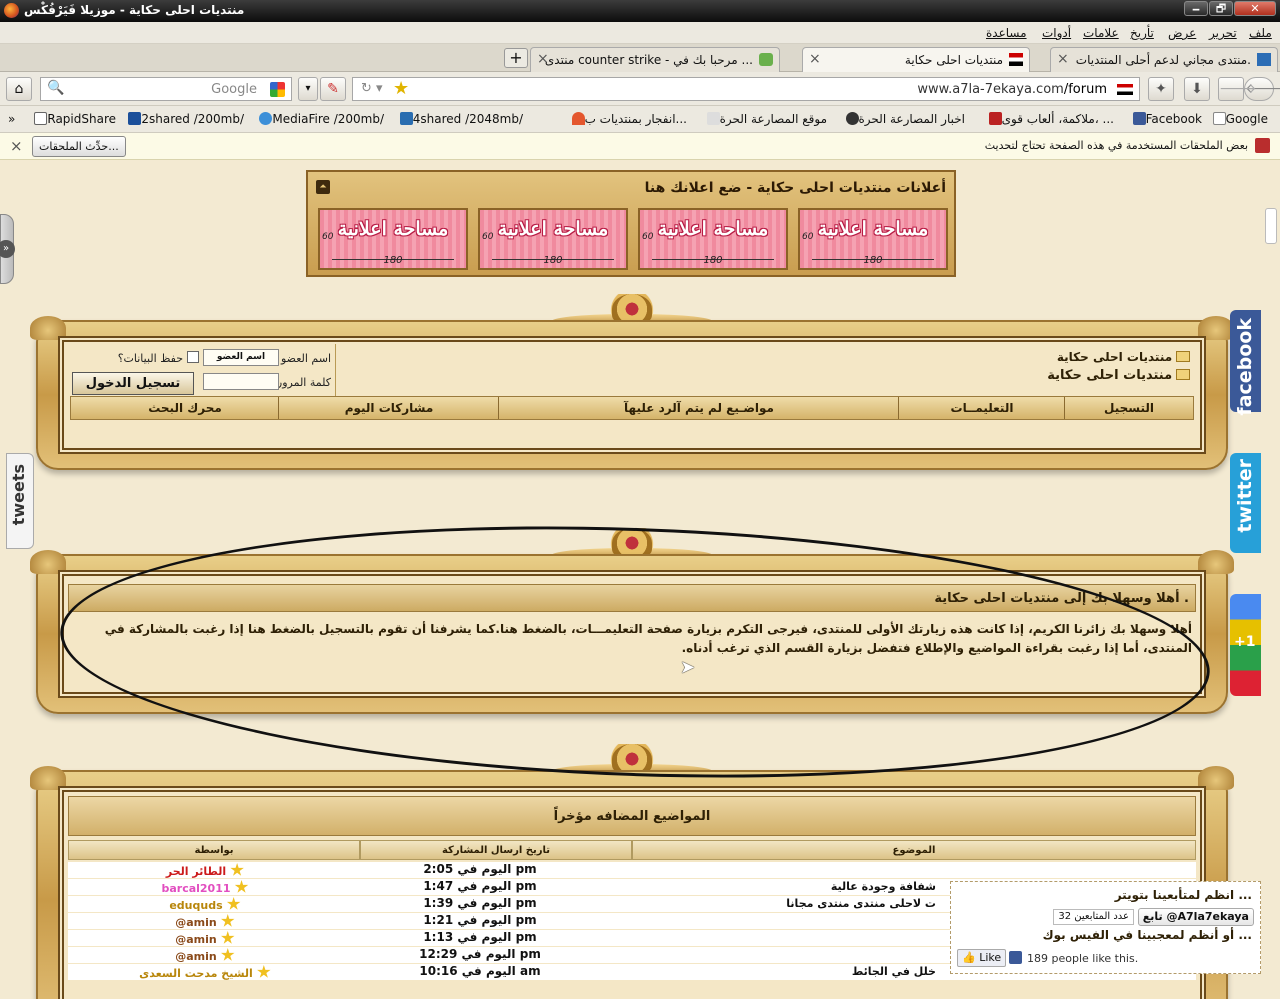  What do you see at coordinates (1114, 357) in the screenshot?
I see `breadcrumb-forum-link: منتديات احلى حكاية` at bounding box center [1114, 357].